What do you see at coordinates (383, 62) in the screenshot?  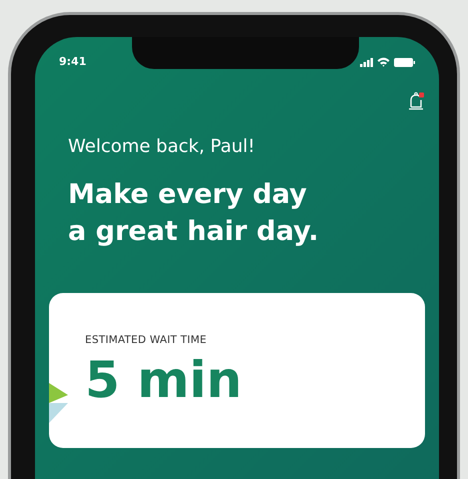 I see `wifi-icon` at bounding box center [383, 62].